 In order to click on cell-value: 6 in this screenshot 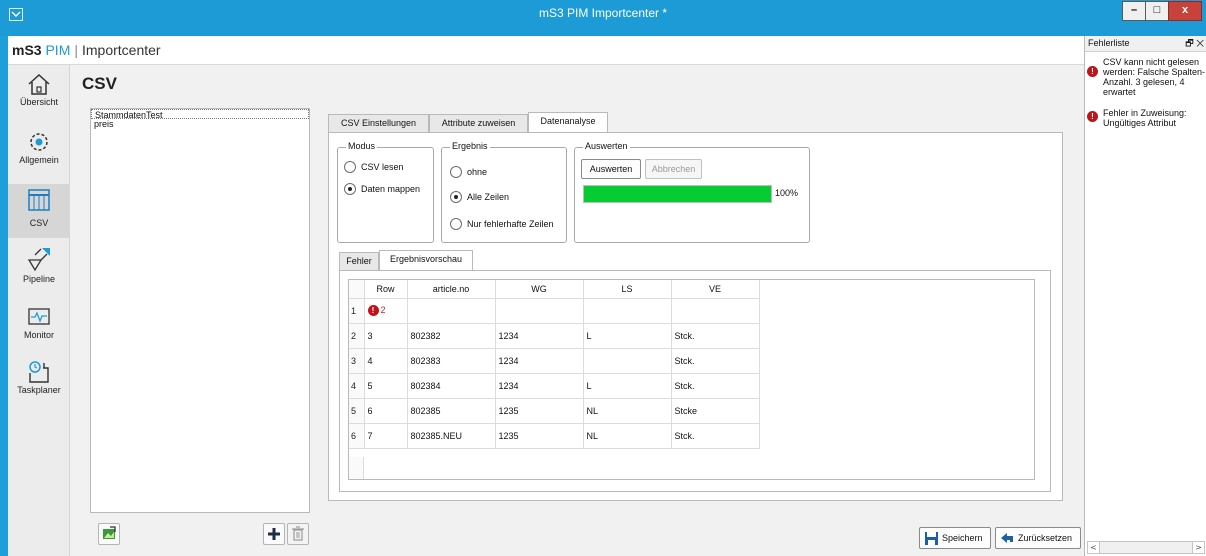, I will do `click(370, 410)`.